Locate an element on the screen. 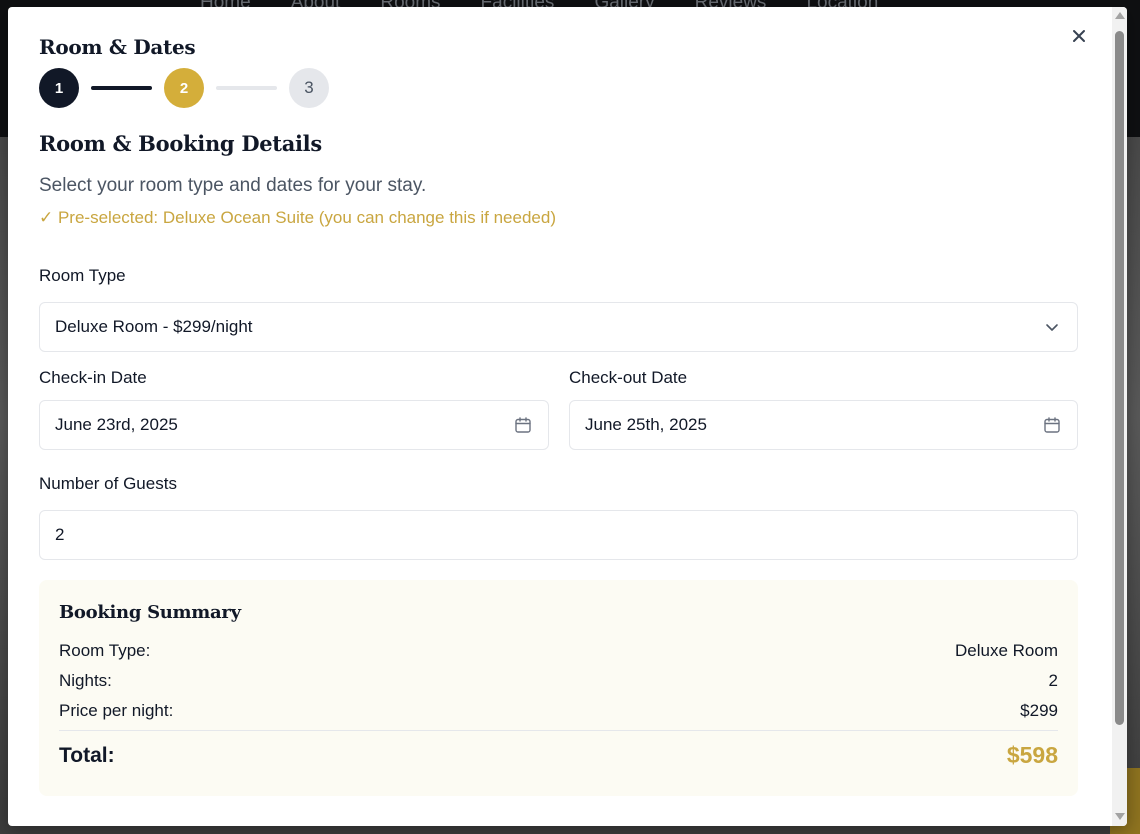  check-out-label: Check-out Date is located at coordinates (628, 377).